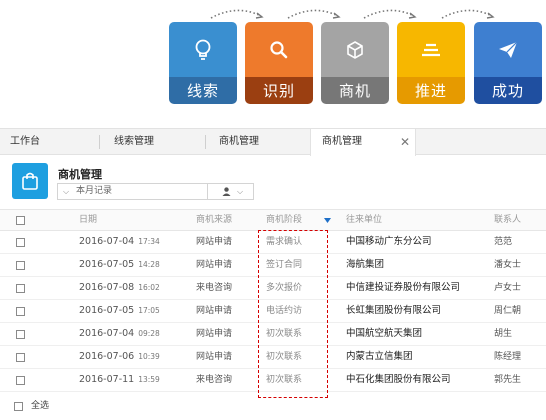 The width and height of the screenshot is (546, 420). What do you see at coordinates (355, 49) in the screenshot?
I see `cube-icon` at bounding box center [355, 49].